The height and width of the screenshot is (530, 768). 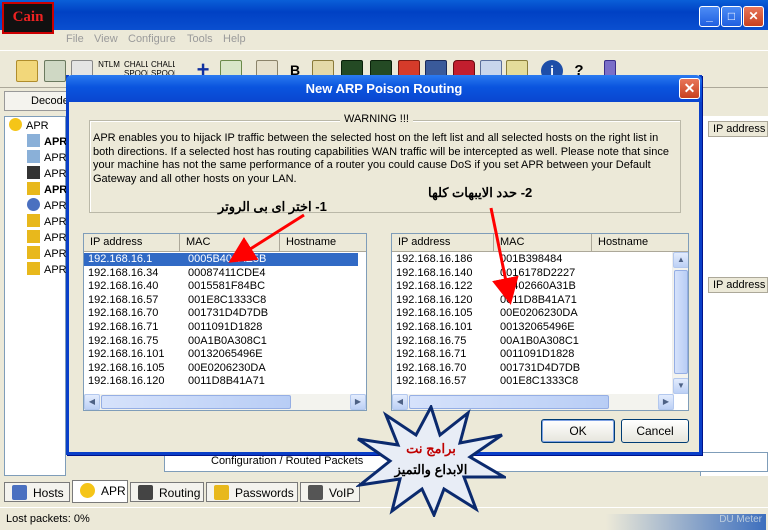 I want to click on arrow-to-target-list, so click(x=504, y=256).